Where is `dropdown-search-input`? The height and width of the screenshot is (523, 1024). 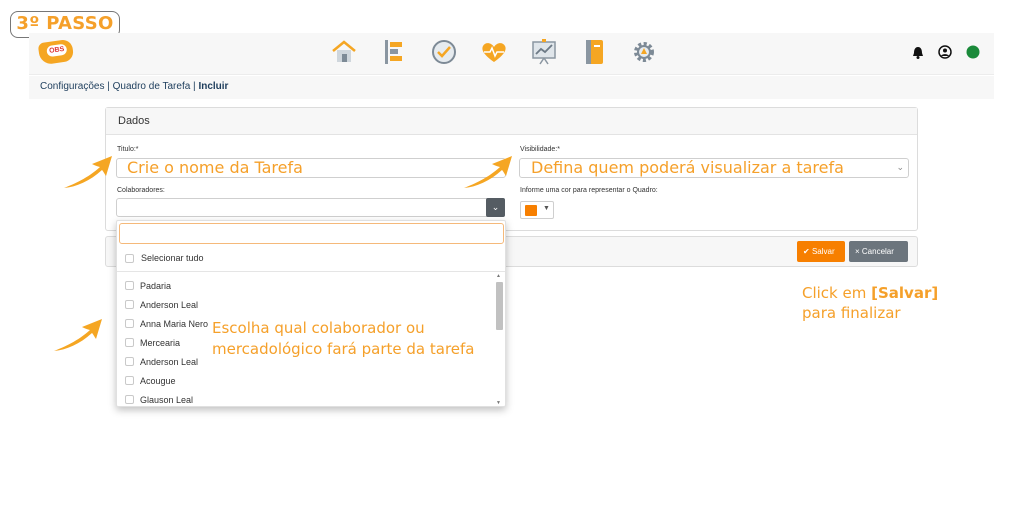 dropdown-search-input is located at coordinates (311, 233).